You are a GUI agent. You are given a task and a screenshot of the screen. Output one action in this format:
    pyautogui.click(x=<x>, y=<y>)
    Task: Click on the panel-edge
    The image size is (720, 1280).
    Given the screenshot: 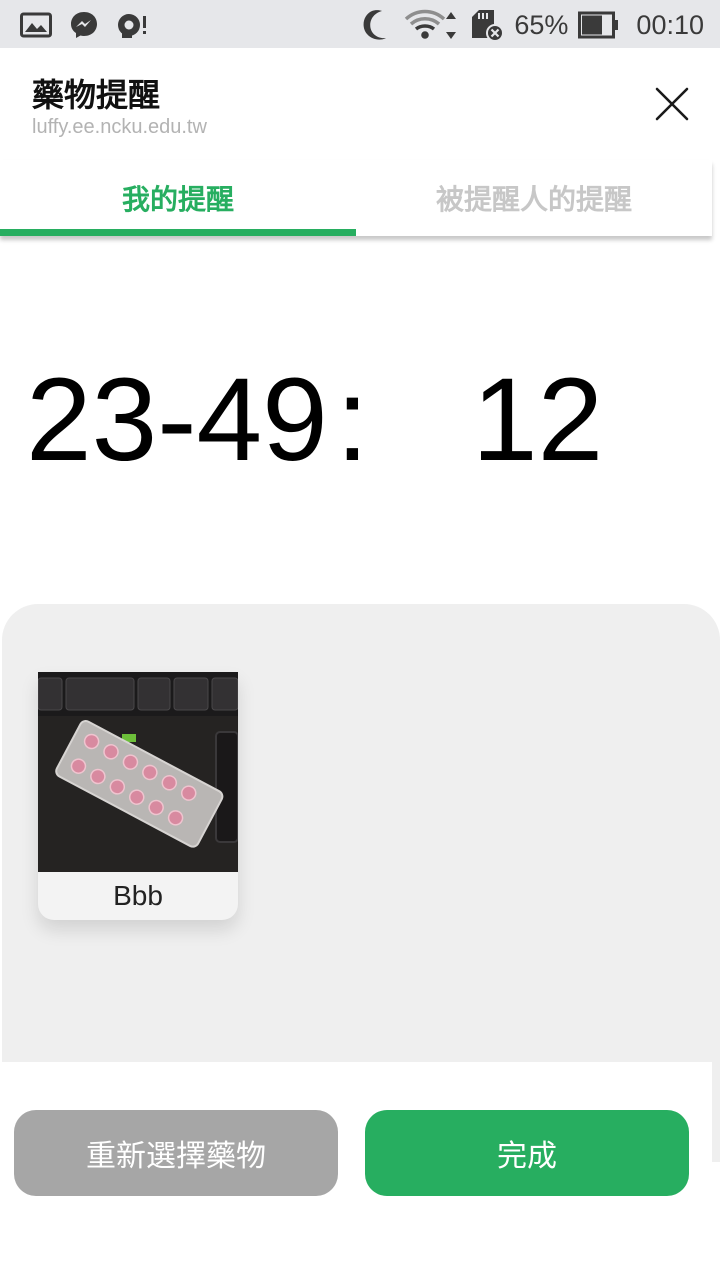 What is the action you would take?
    pyautogui.click(x=716, y=1112)
    